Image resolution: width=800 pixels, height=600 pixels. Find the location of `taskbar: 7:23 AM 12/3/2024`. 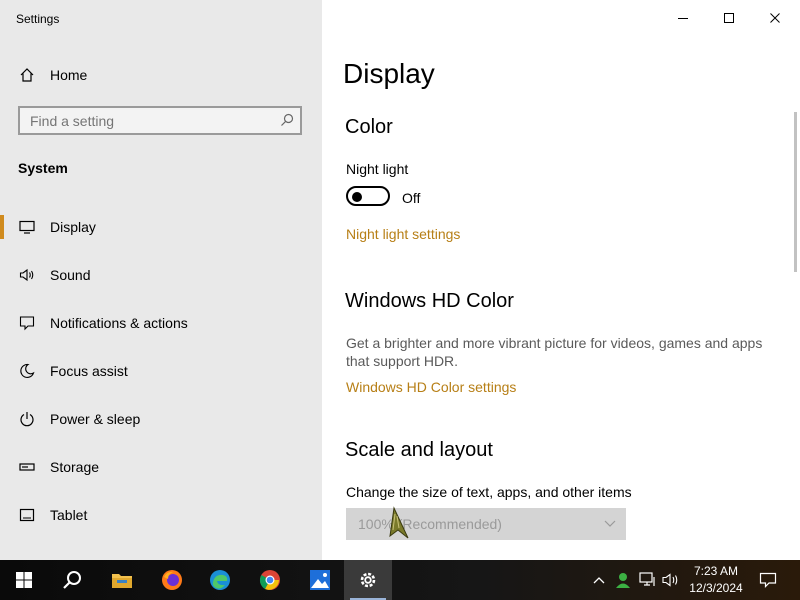

taskbar: 7:23 AM 12/3/2024 is located at coordinates (400, 580).